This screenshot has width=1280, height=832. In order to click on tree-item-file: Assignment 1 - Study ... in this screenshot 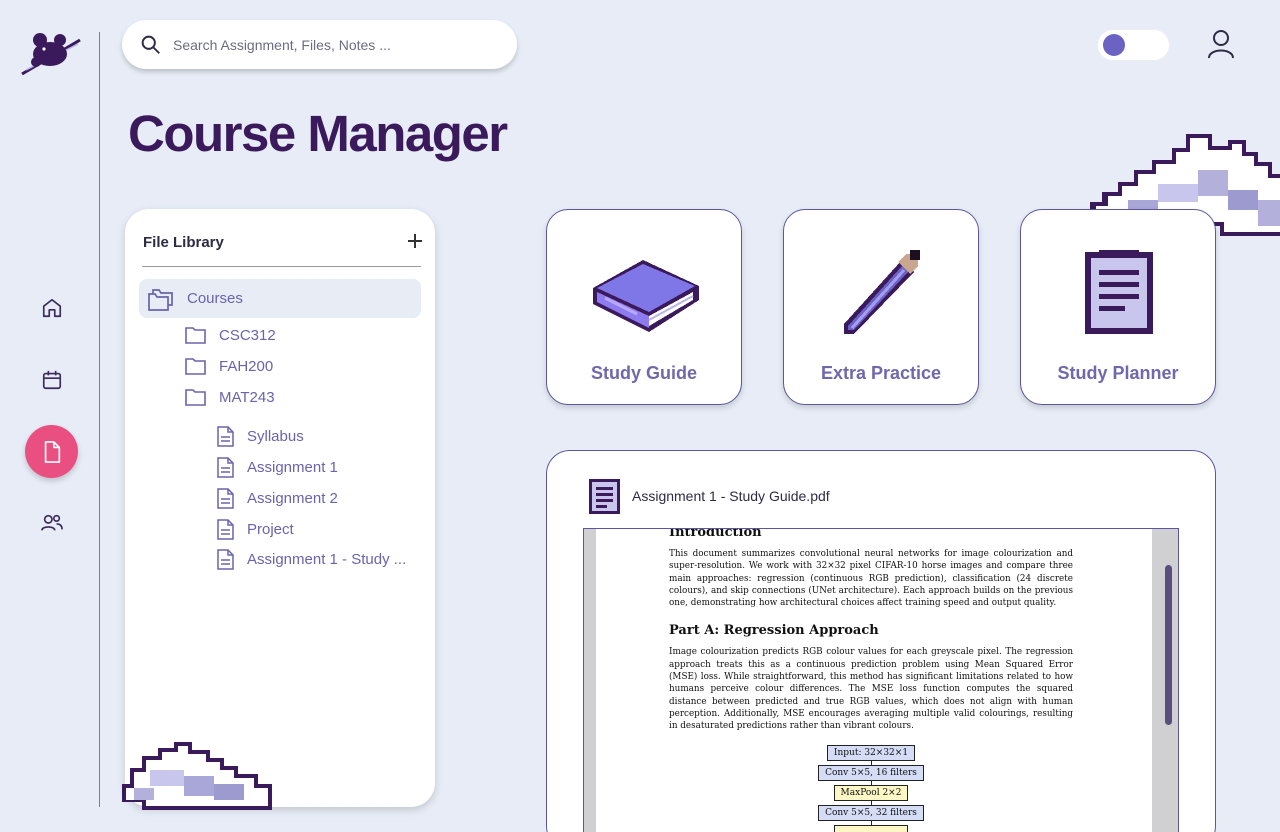, I will do `click(311, 559)`.